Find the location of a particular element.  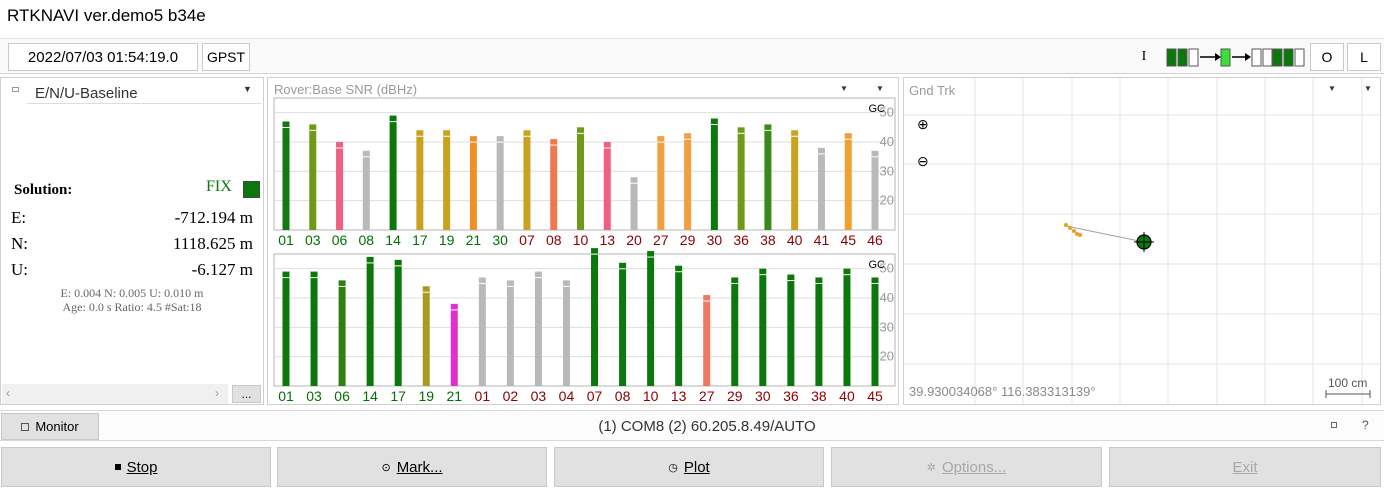

plot-button: ◷ Plot is located at coordinates (689, 467).